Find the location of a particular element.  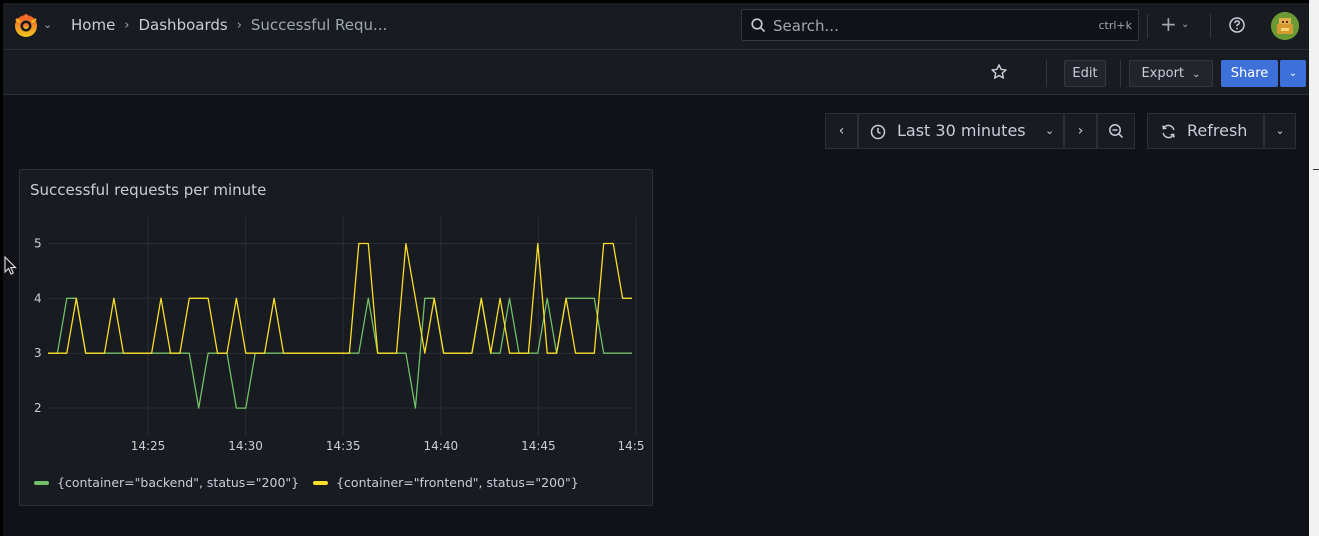

new-plus-icon: + is located at coordinates (1168, 24).